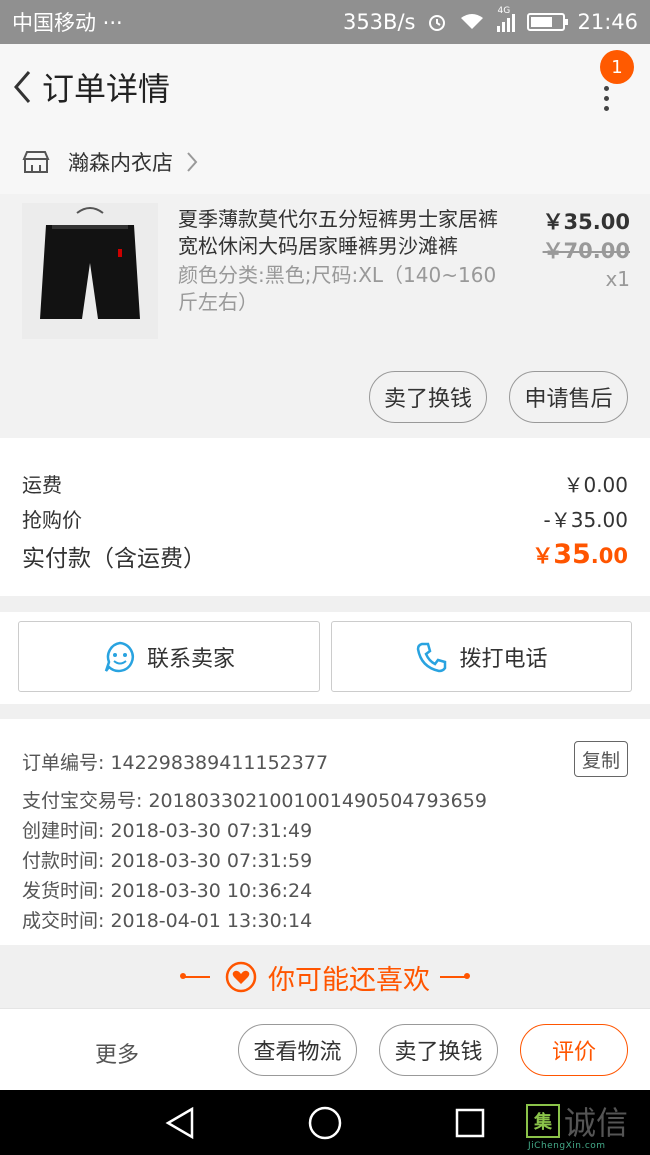 The image size is (650, 1155). What do you see at coordinates (437, 23) in the screenshot?
I see `alarm-icon` at bounding box center [437, 23].